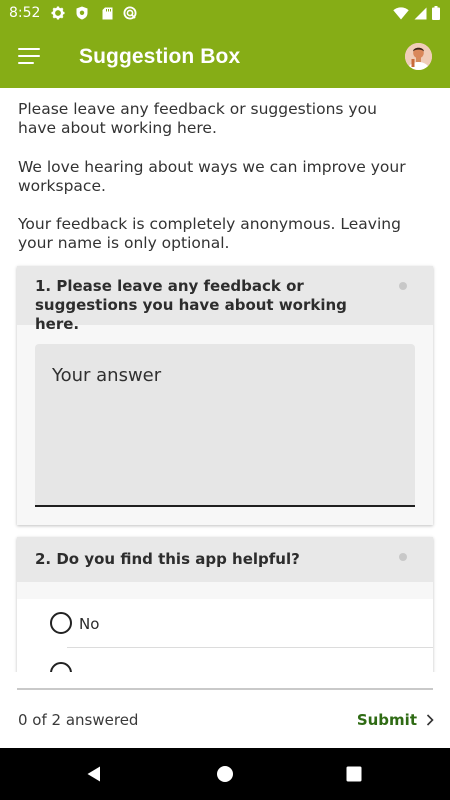 The image size is (450, 800). I want to click on chevron-right-icon, so click(430, 720).